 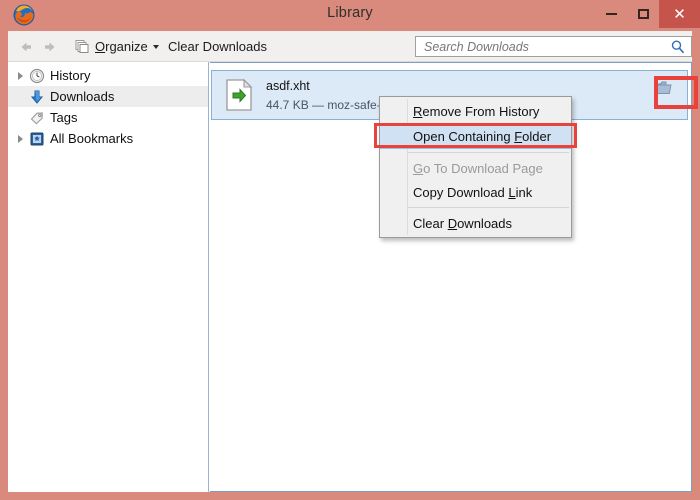 I want to click on close-icon: ✕, so click(x=679, y=14).